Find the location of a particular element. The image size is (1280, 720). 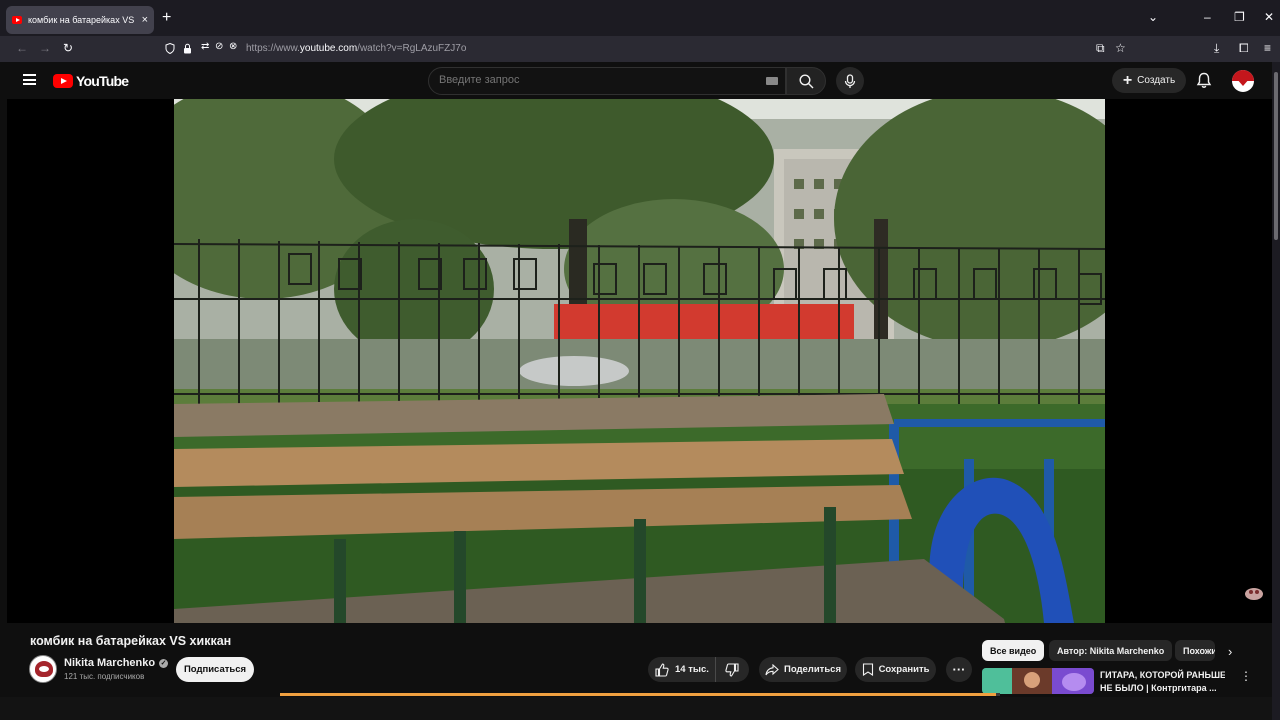

page-scrollbar-thumb is located at coordinates (1276, 156).